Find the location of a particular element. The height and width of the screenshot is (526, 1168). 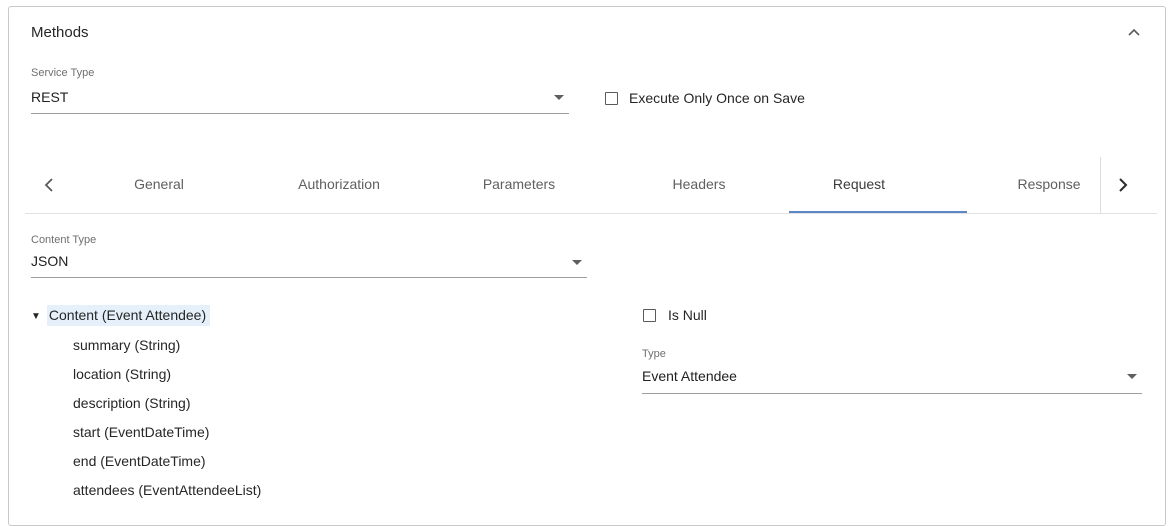

content-type-underline is located at coordinates (309, 277).